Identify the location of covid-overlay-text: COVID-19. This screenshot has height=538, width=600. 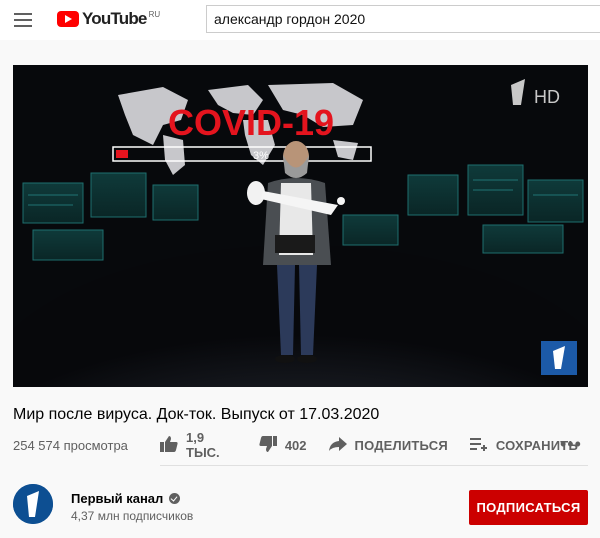
(251, 122).